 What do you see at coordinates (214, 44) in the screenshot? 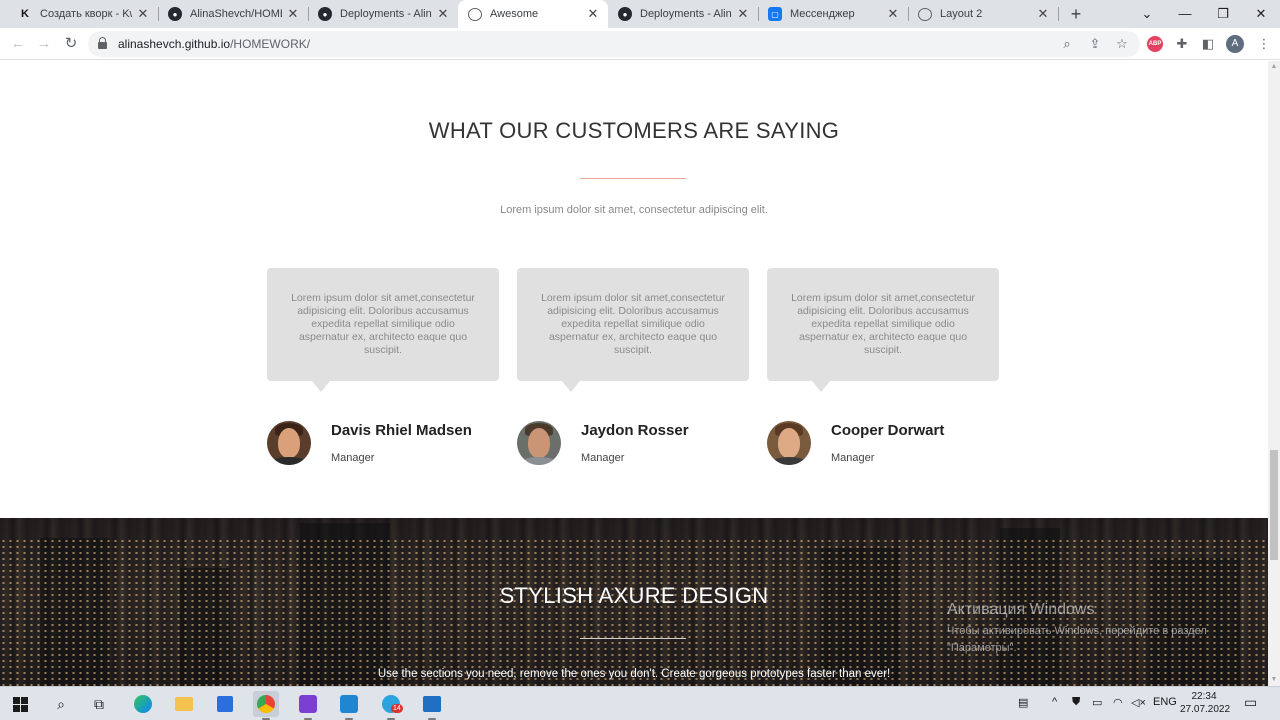
I see `url-text: alinashevch.github.io/HOMEWORK/` at bounding box center [214, 44].